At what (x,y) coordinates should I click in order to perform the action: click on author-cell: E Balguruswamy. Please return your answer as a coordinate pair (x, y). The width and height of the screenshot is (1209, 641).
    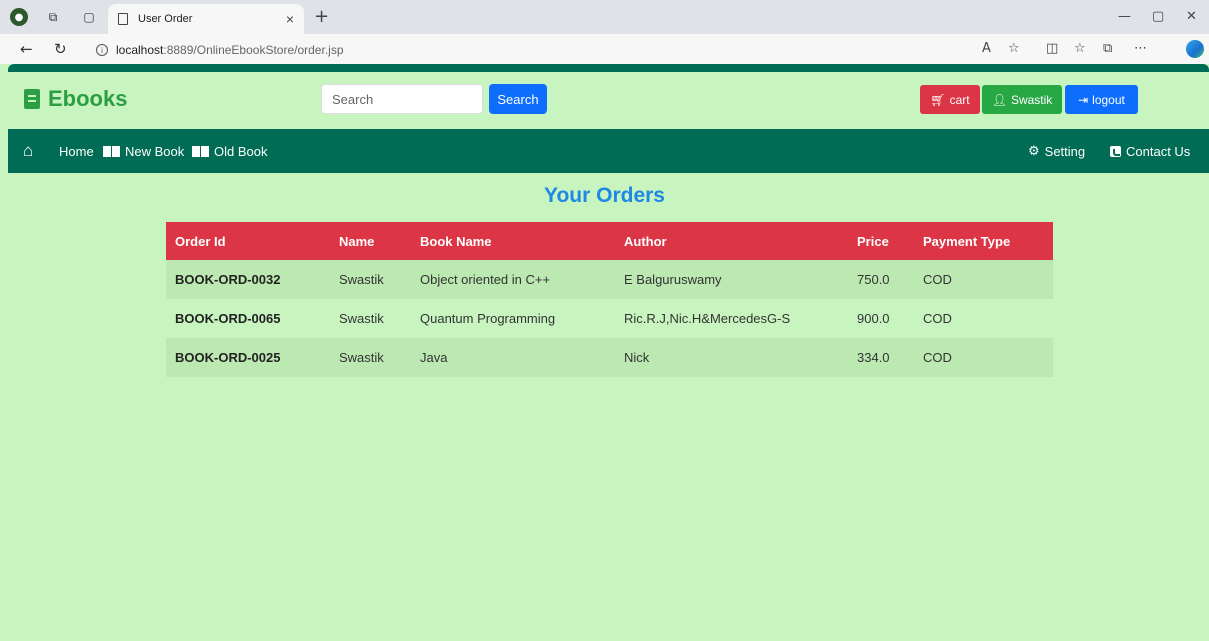
    Looking at the image, I should click on (731, 279).